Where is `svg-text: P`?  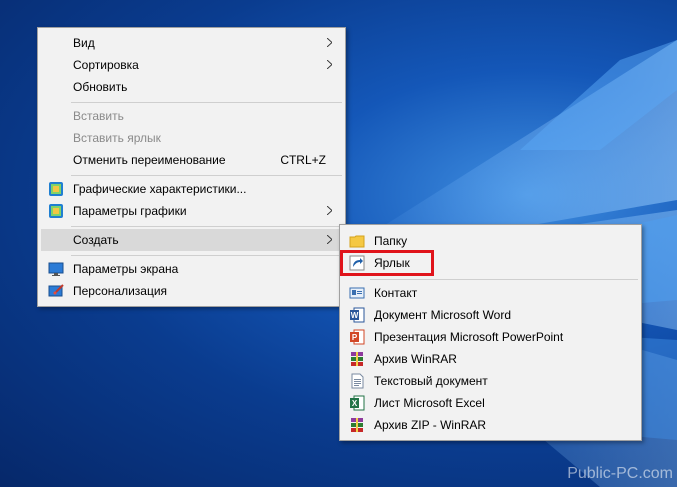
svg-text: P is located at coordinates (355, 337).